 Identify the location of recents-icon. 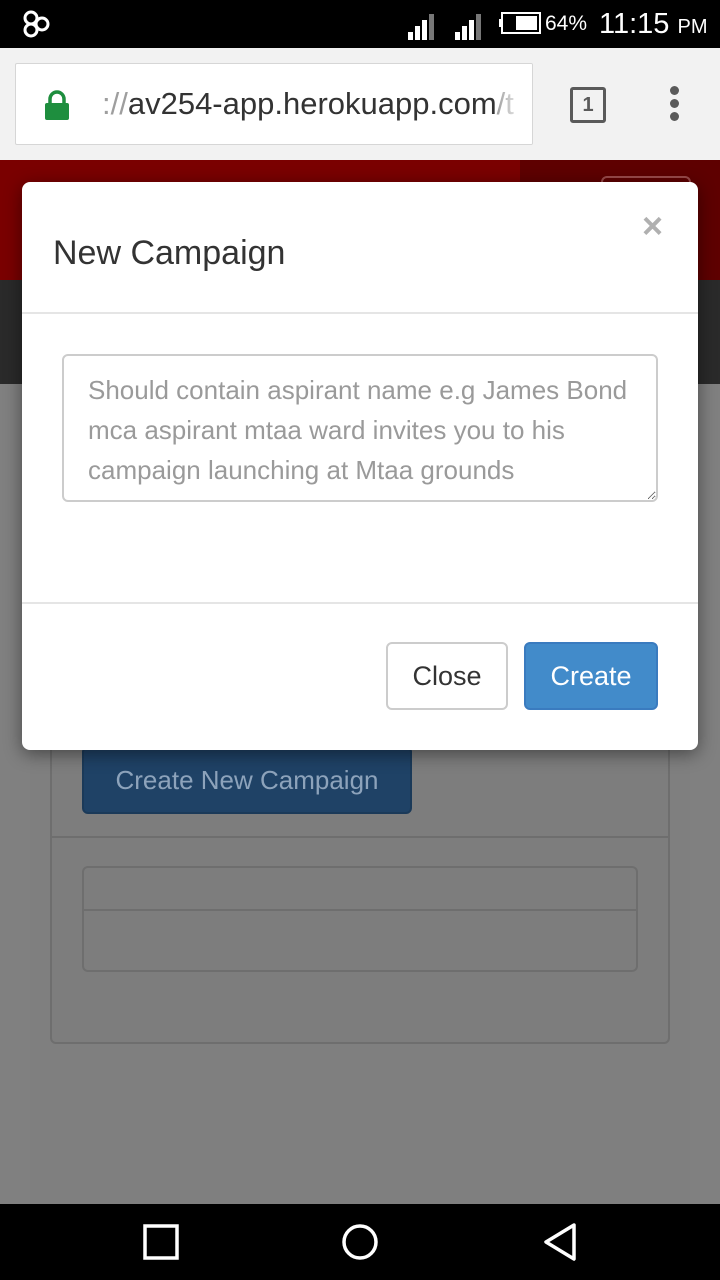
(161, 1242).